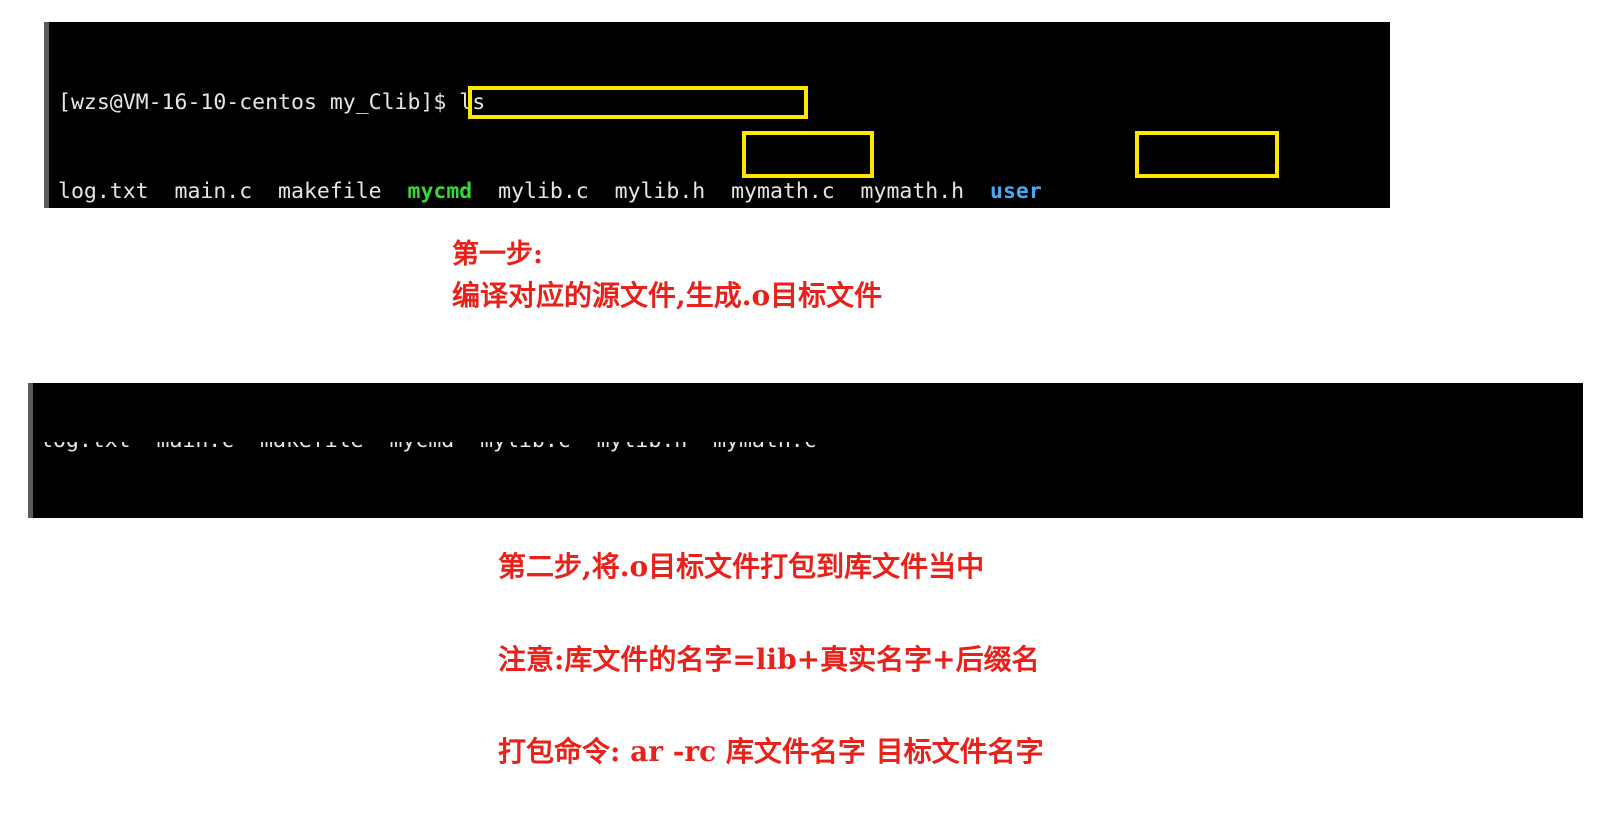 The image size is (1616, 817). I want to click on terminal-1-left-edge, so click(46, 115).